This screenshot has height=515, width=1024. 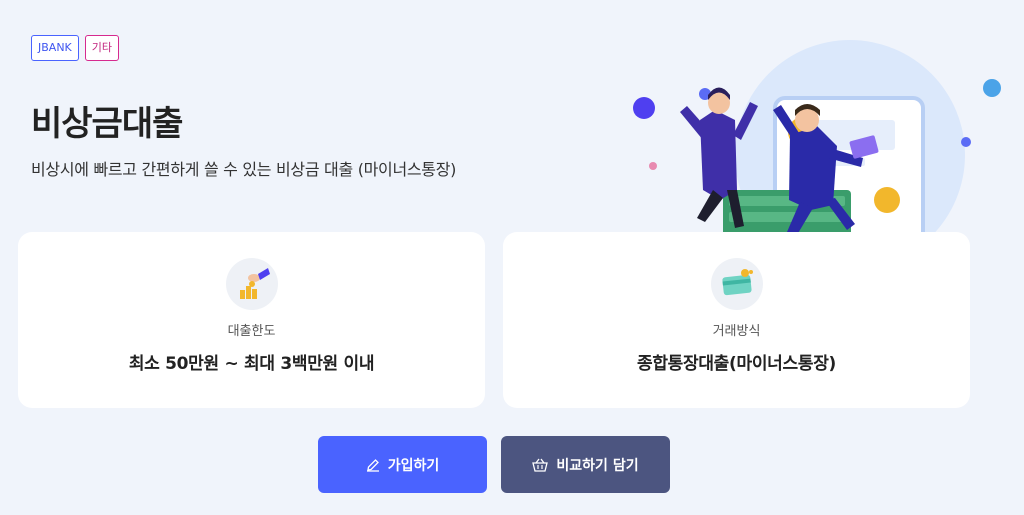 I want to click on basket-icon, so click(x=540, y=465).